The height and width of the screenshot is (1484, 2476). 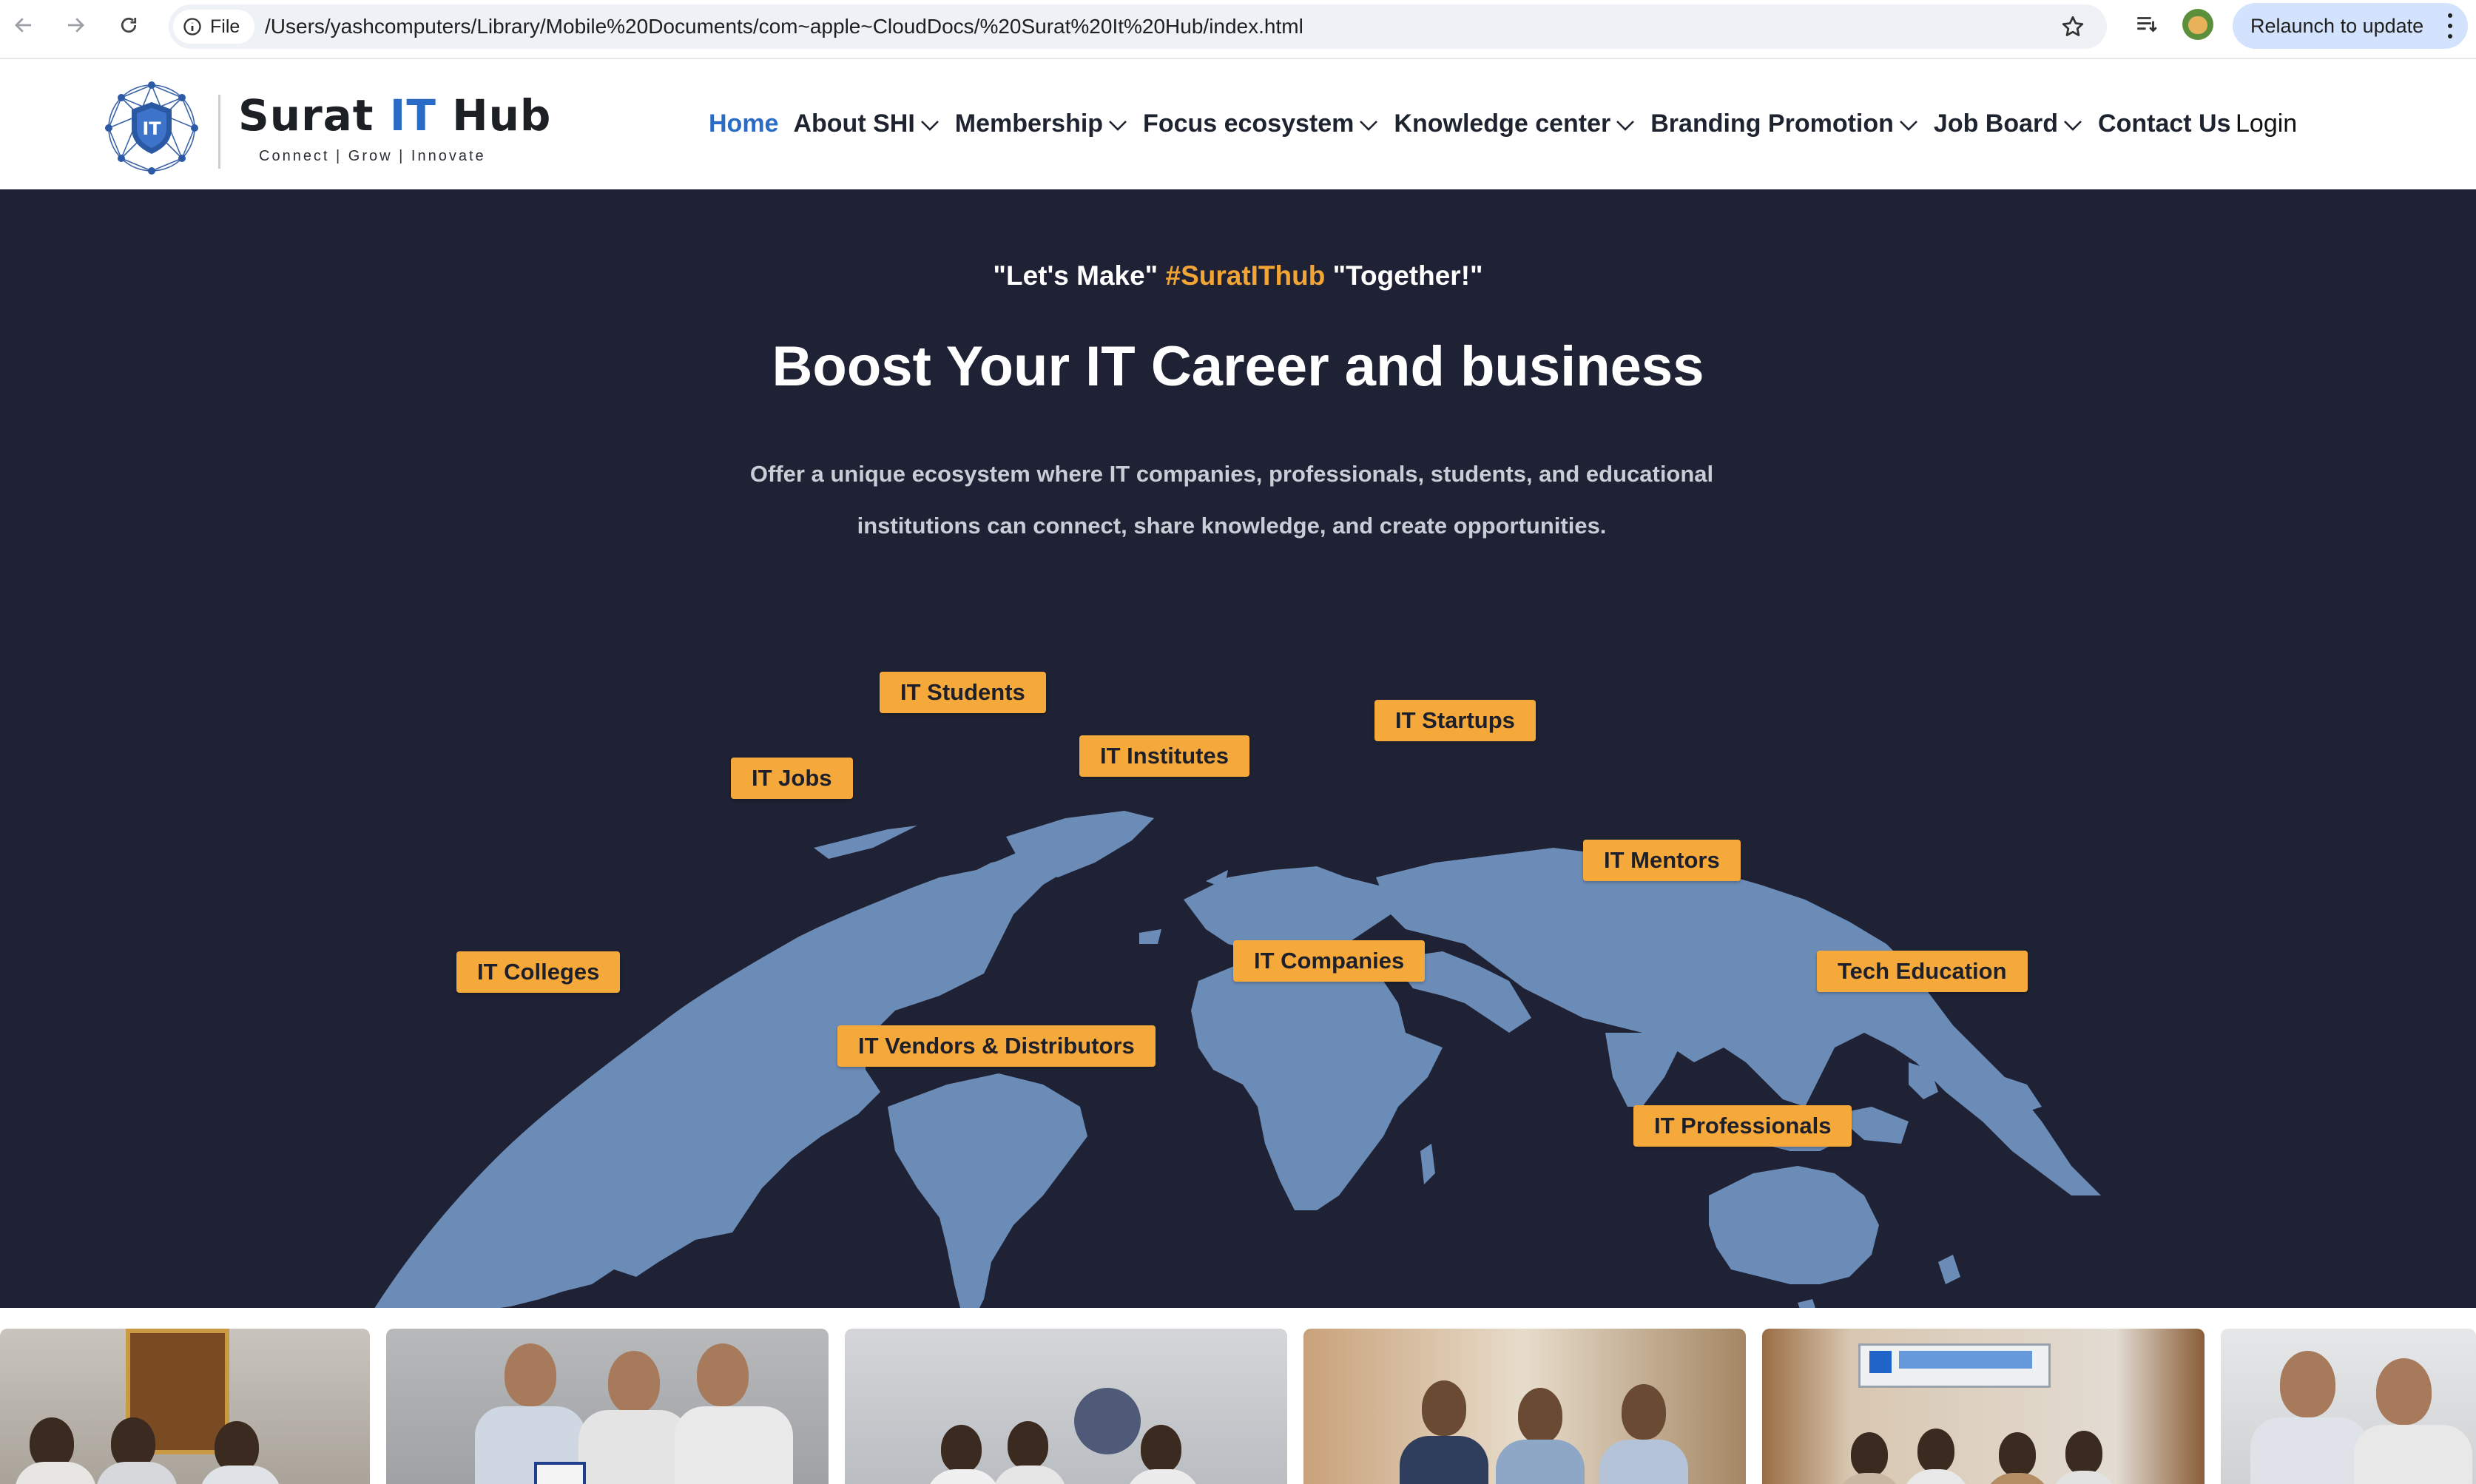 I want to click on relaunch-button: Relaunch to update, so click(x=2351, y=26).